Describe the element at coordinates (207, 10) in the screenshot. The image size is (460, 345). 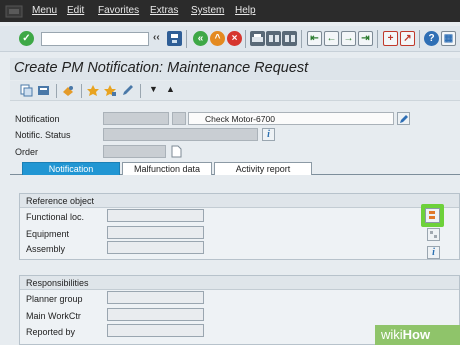
I see `menu-item-system: System` at that location.